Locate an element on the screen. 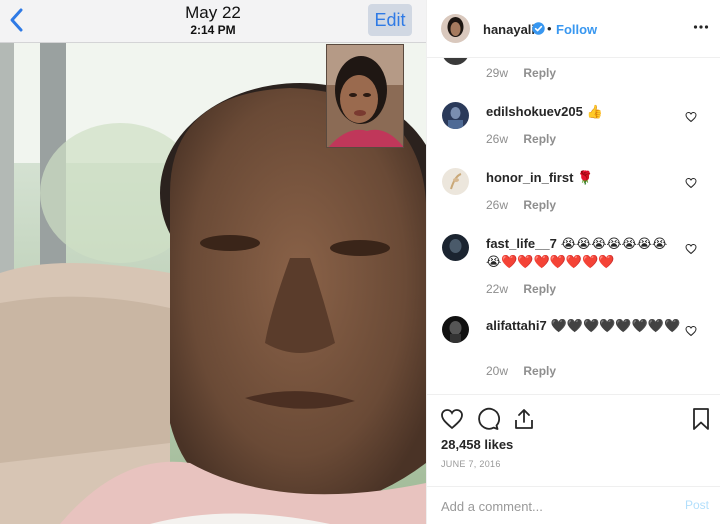 This screenshot has width=720, height=524. ellipsis-icon is located at coordinates (701, 27).